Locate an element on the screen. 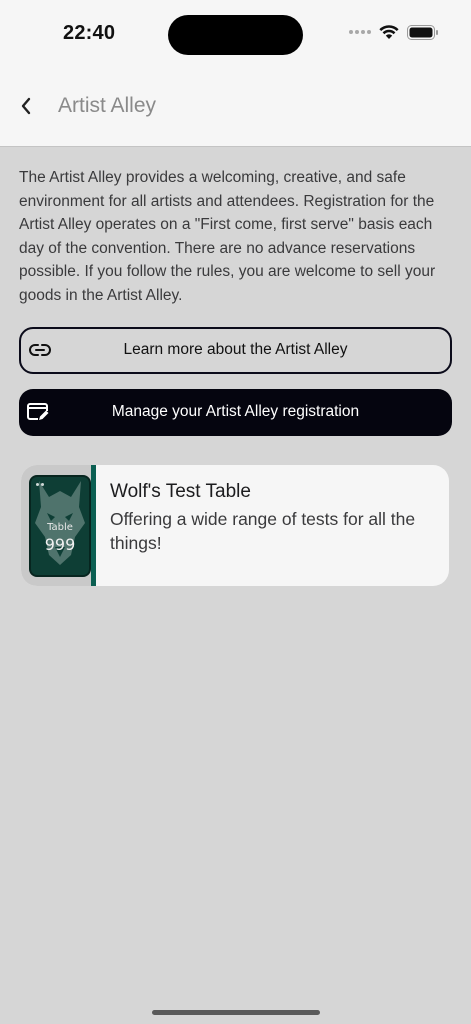  wifi-icon is located at coordinates (389, 32).